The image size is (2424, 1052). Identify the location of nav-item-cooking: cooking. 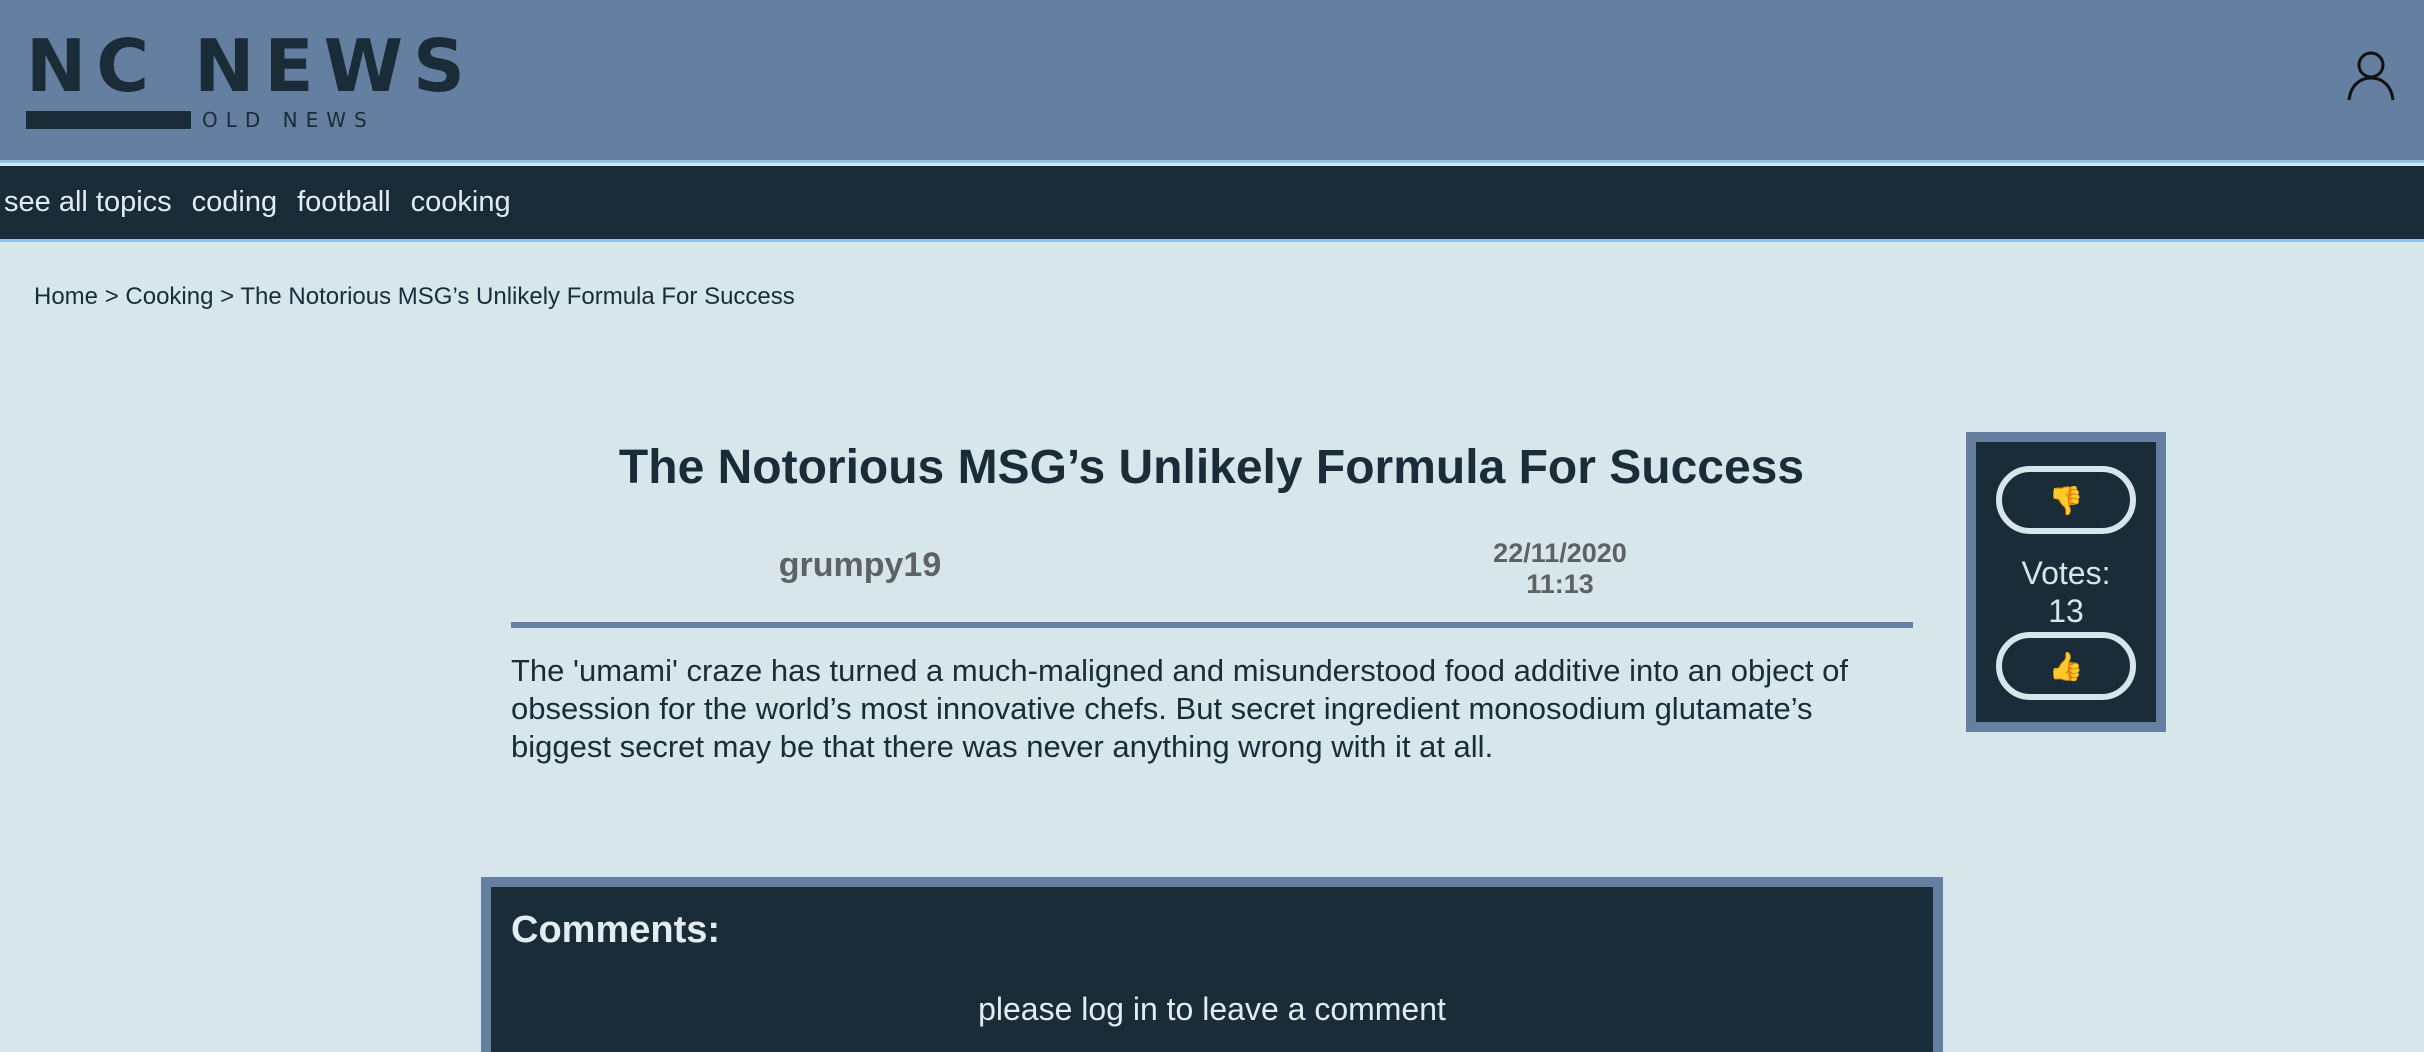
(461, 202).